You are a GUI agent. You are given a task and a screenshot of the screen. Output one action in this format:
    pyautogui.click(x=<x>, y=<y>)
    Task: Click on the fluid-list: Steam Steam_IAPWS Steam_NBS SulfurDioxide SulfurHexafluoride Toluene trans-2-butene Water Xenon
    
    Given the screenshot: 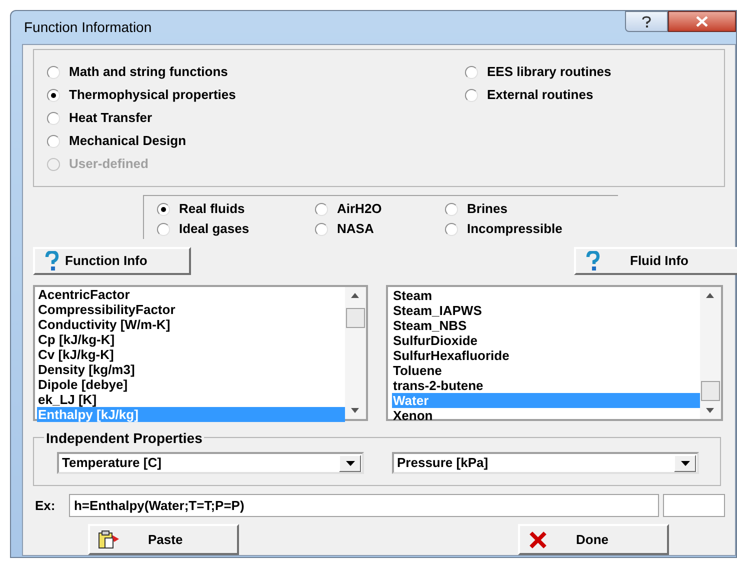 What is the action you would take?
    pyautogui.click(x=554, y=353)
    